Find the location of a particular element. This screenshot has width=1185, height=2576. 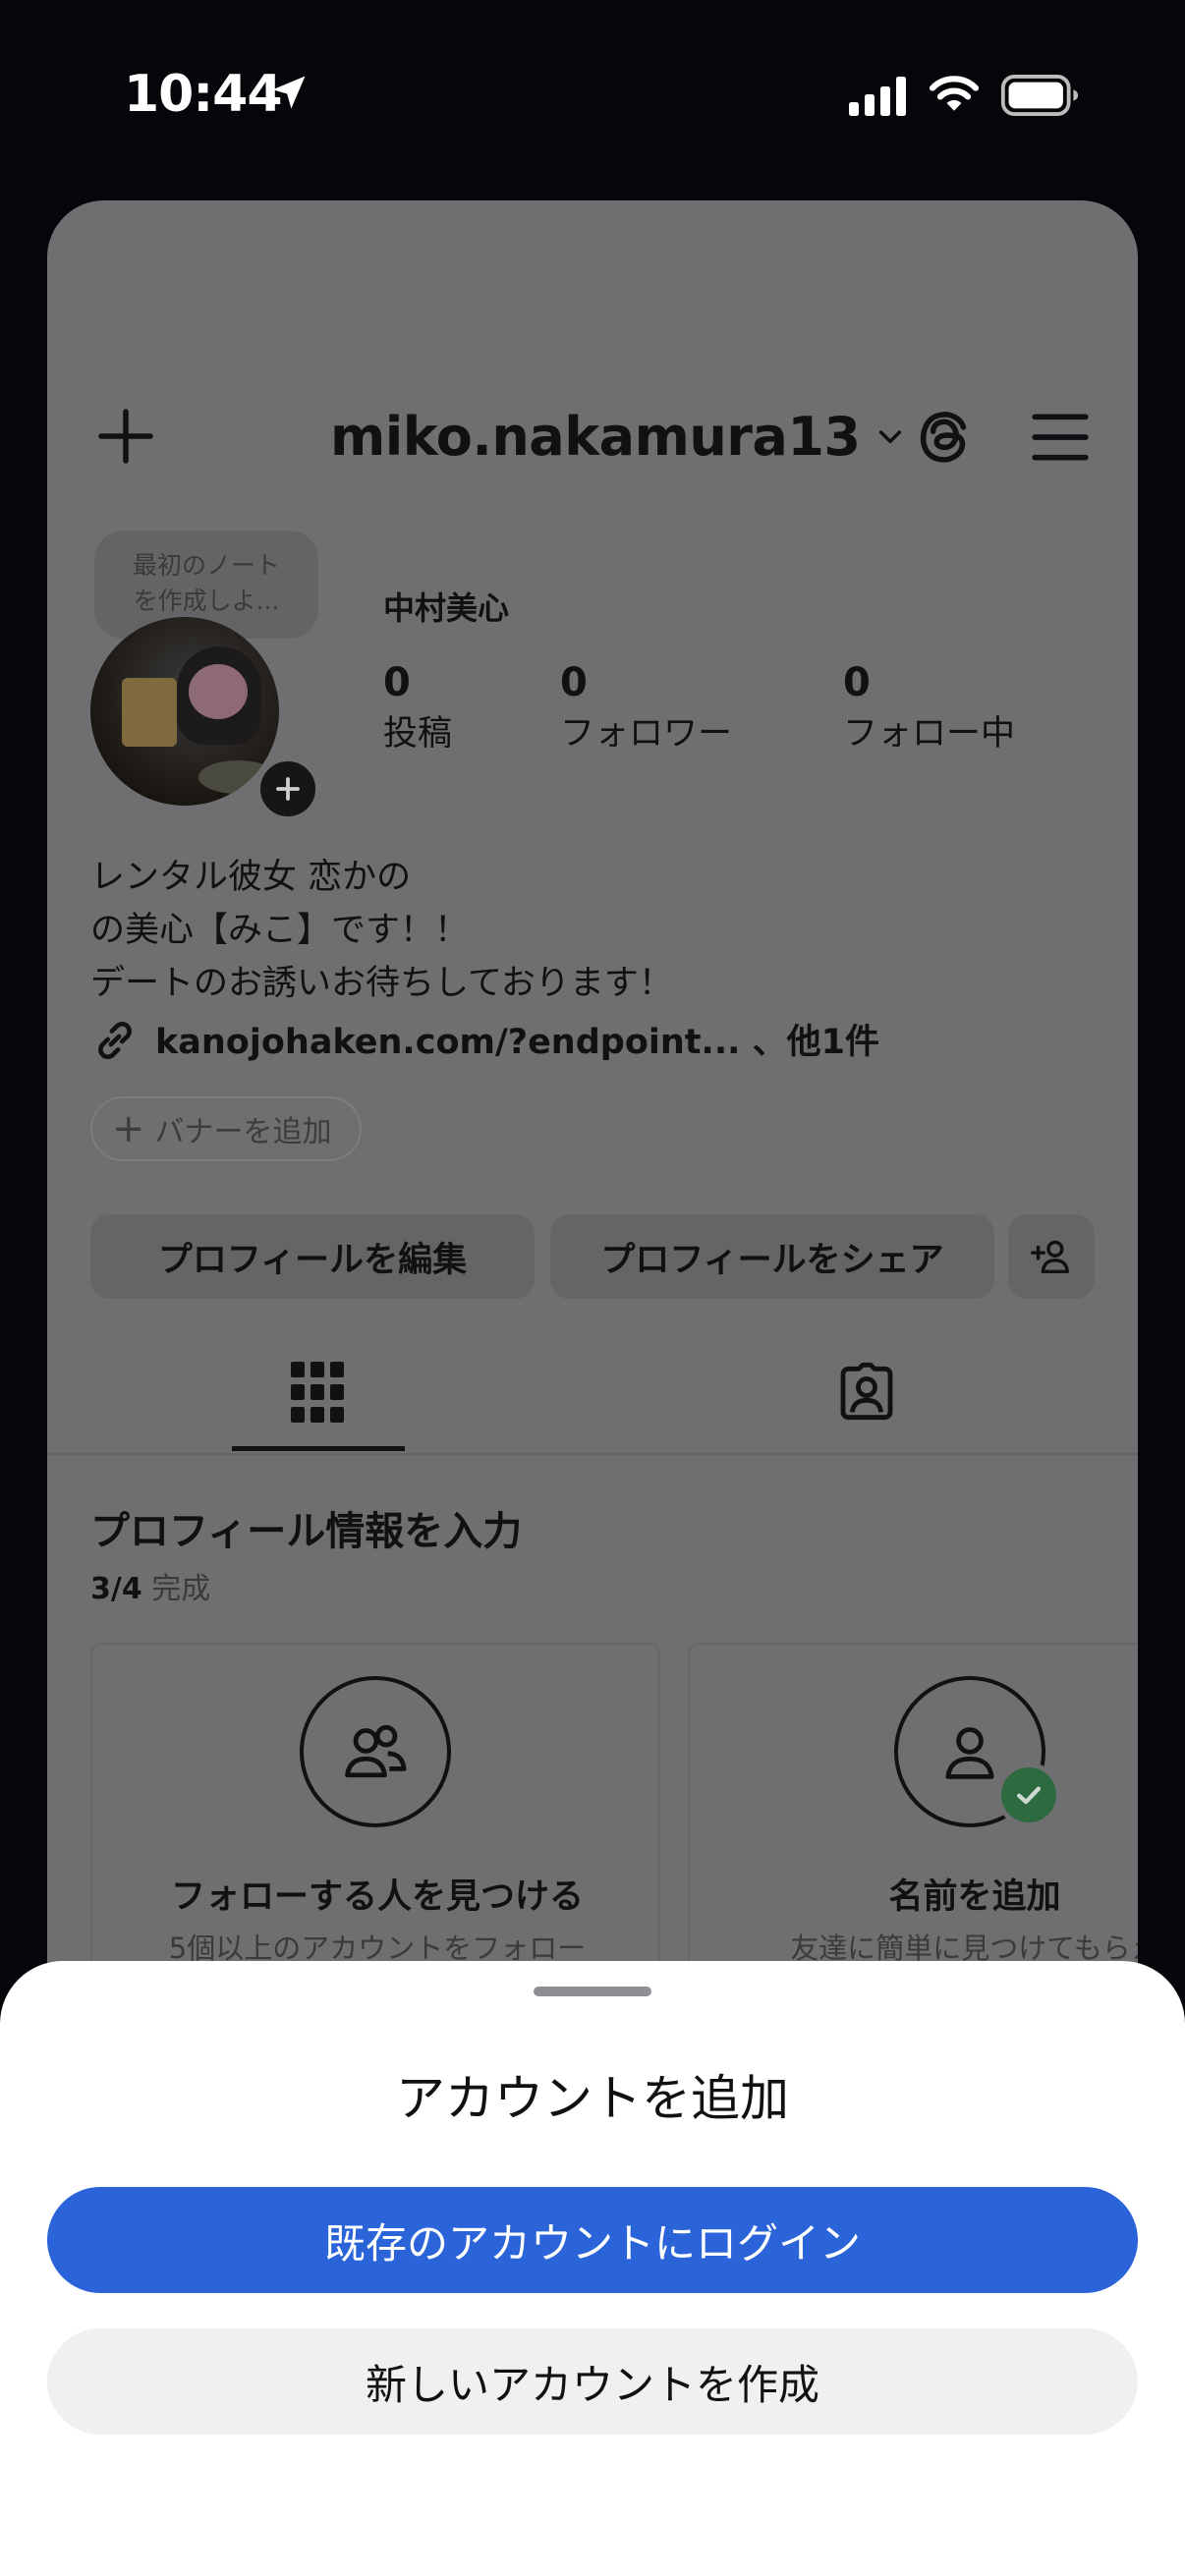

suggestion-title: 名前を追加 is located at coordinates (975, 1897).